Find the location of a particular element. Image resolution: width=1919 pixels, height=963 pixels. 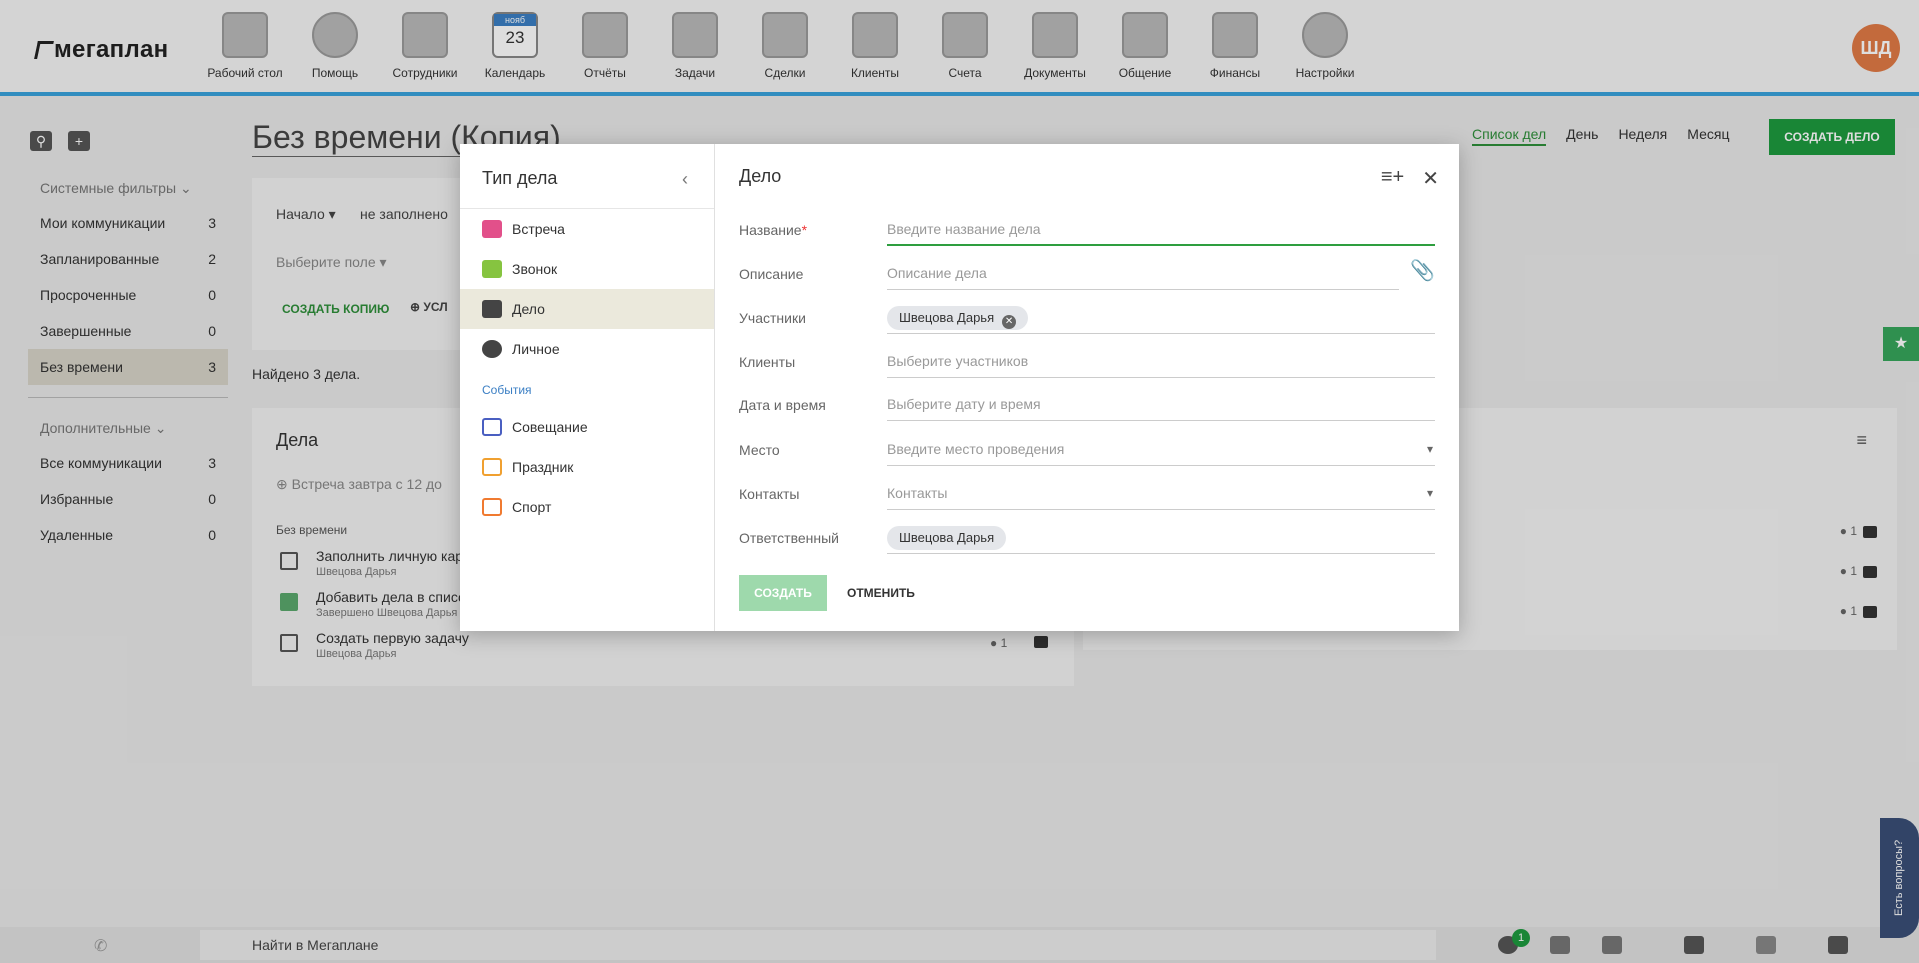

add-list-icon: ≡+ is located at coordinates (1392, 178).